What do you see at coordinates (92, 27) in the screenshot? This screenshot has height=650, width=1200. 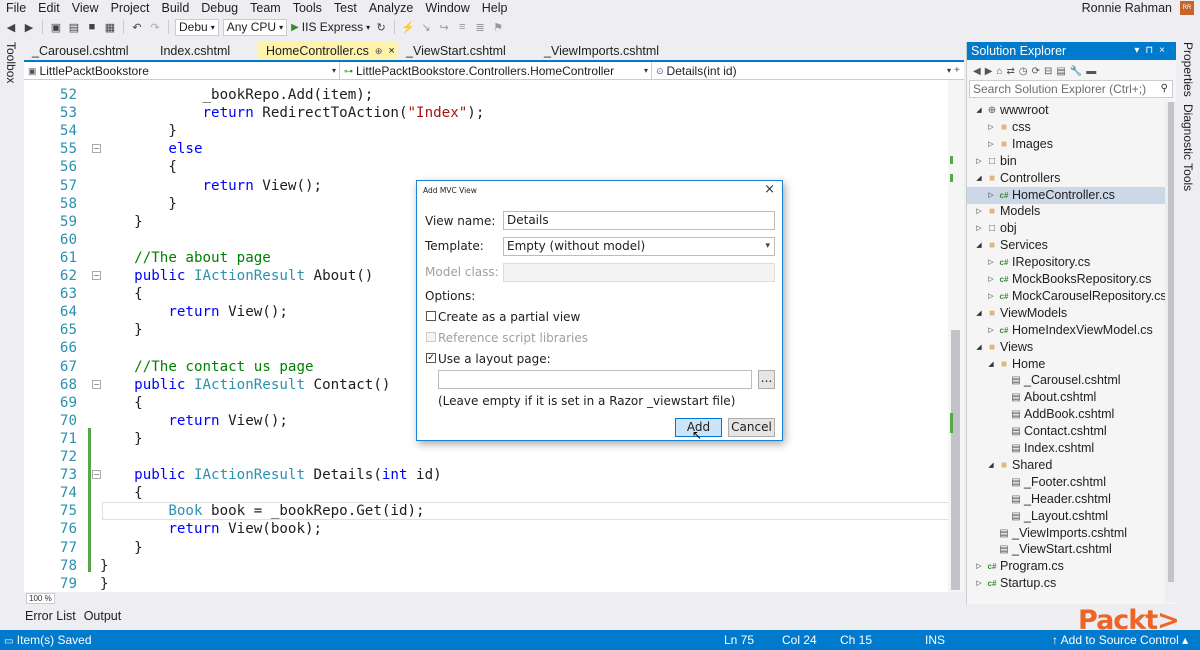 I see `save-icon: ■` at bounding box center [92, 27].